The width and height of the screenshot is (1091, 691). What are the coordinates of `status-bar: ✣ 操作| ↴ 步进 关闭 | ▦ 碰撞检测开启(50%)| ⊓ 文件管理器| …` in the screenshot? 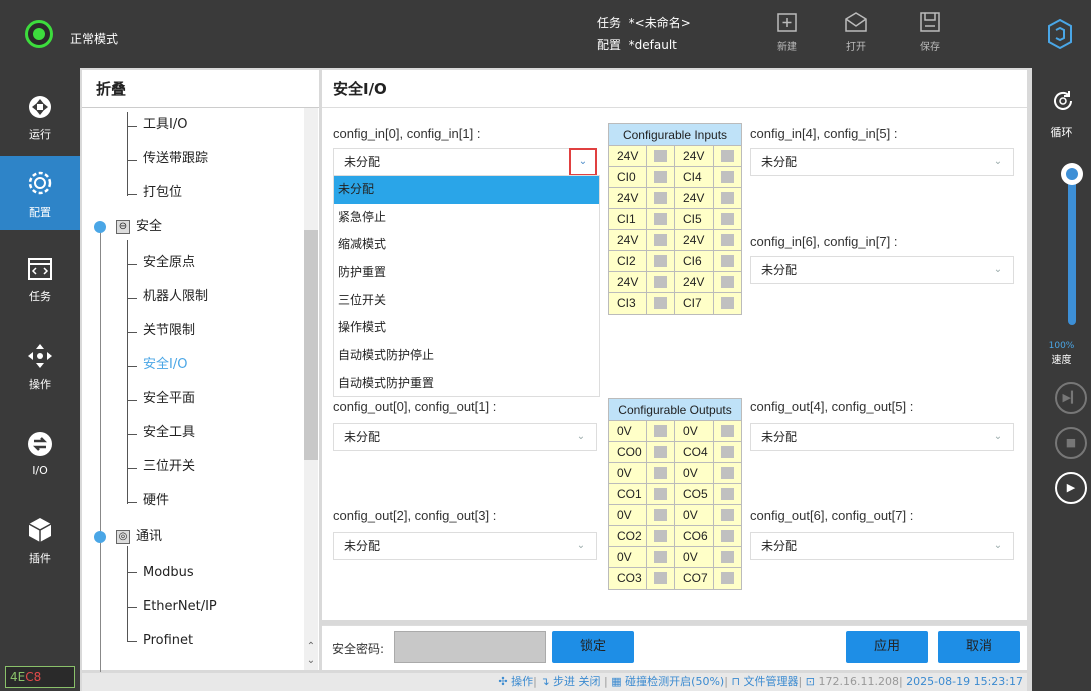 It's located at (554, 682).